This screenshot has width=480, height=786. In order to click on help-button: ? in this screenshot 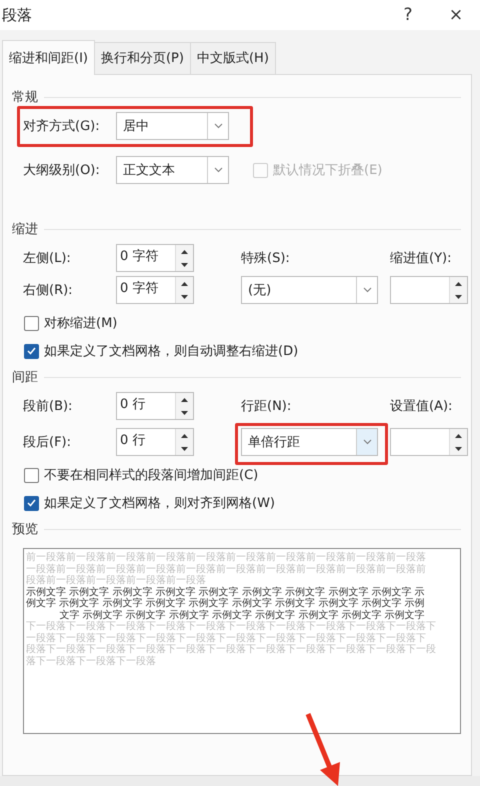, I will do `click(408, 15)`.